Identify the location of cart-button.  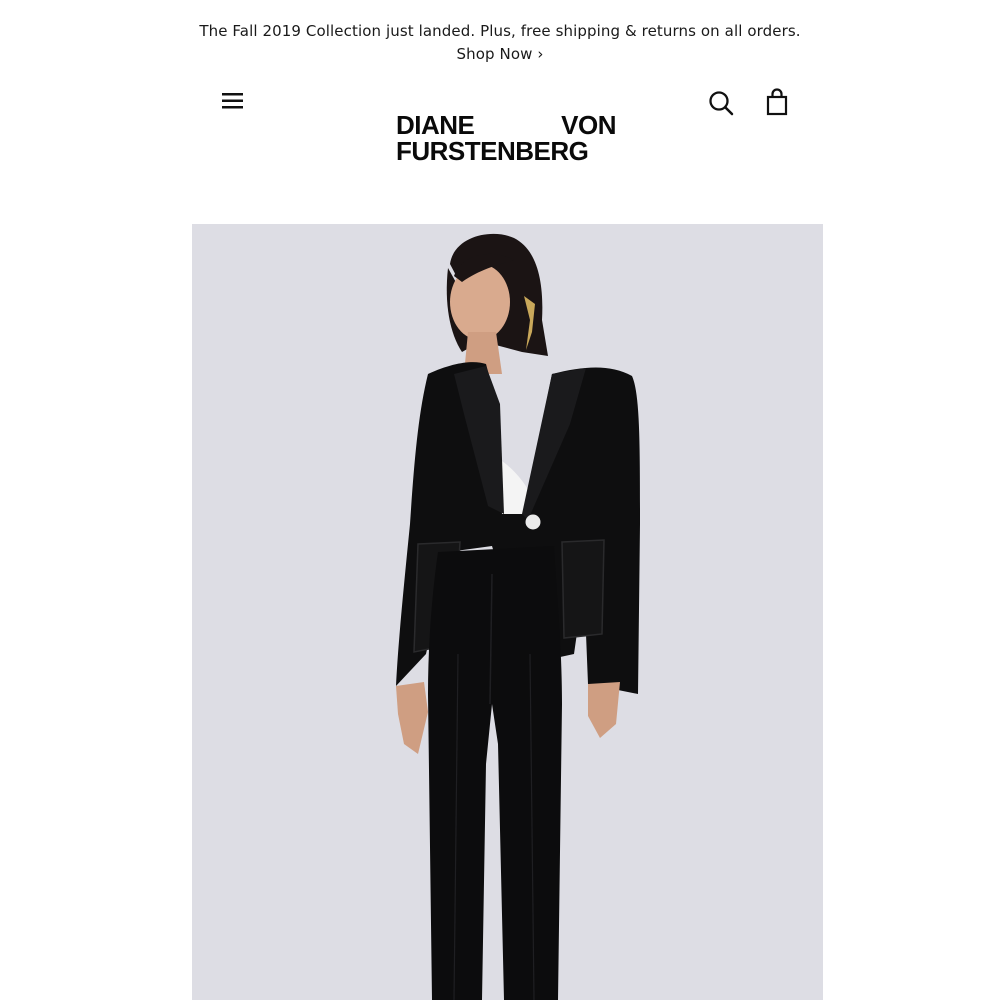
(777, 102).